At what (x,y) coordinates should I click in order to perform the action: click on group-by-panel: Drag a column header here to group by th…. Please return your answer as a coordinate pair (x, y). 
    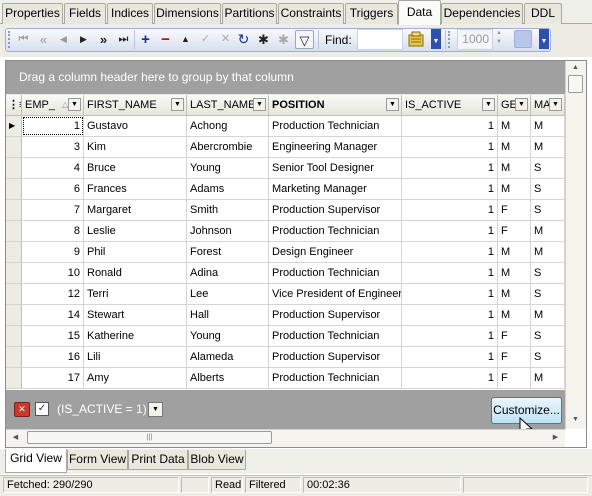
    Looking at the image, I should click on (285, 77).